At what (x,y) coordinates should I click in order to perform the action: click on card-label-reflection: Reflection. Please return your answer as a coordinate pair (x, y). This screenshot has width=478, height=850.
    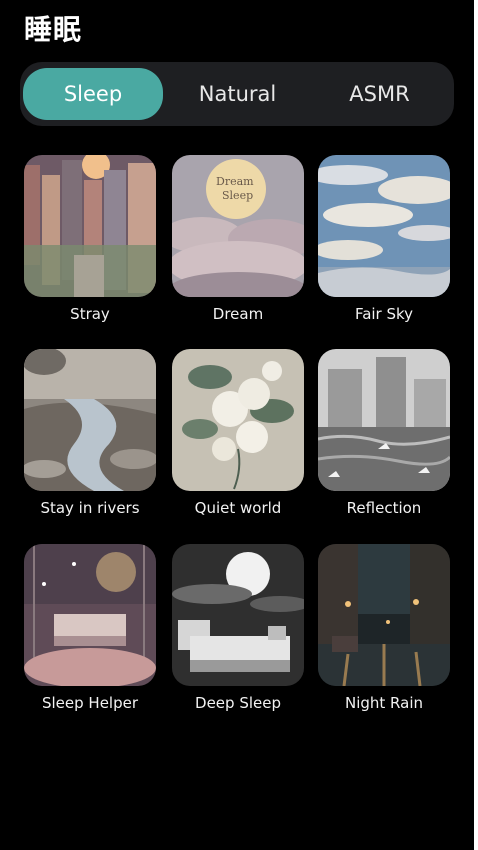
    Looking at the image, I should click on (384, 508).